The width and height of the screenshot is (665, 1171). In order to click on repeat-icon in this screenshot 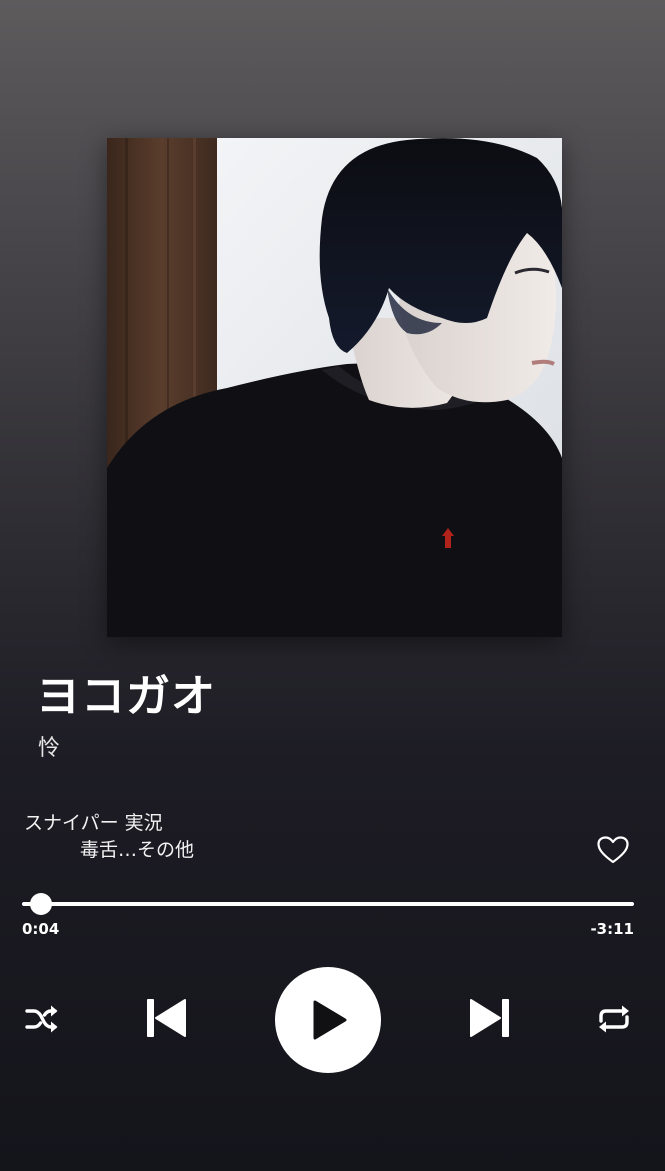, I will do `click(614, 1019)`.